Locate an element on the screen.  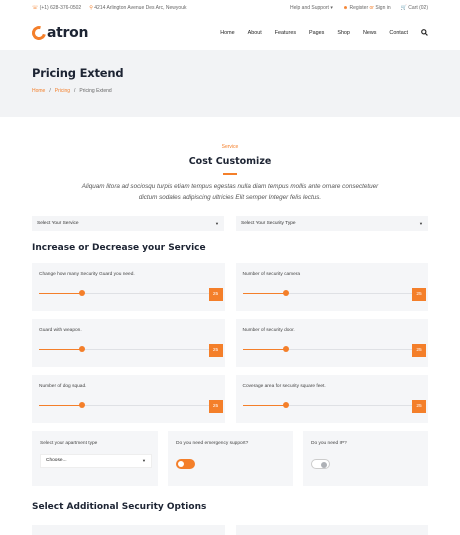
slider-card-doors: Number of security door. 25 is located at coordinates (331, 342).